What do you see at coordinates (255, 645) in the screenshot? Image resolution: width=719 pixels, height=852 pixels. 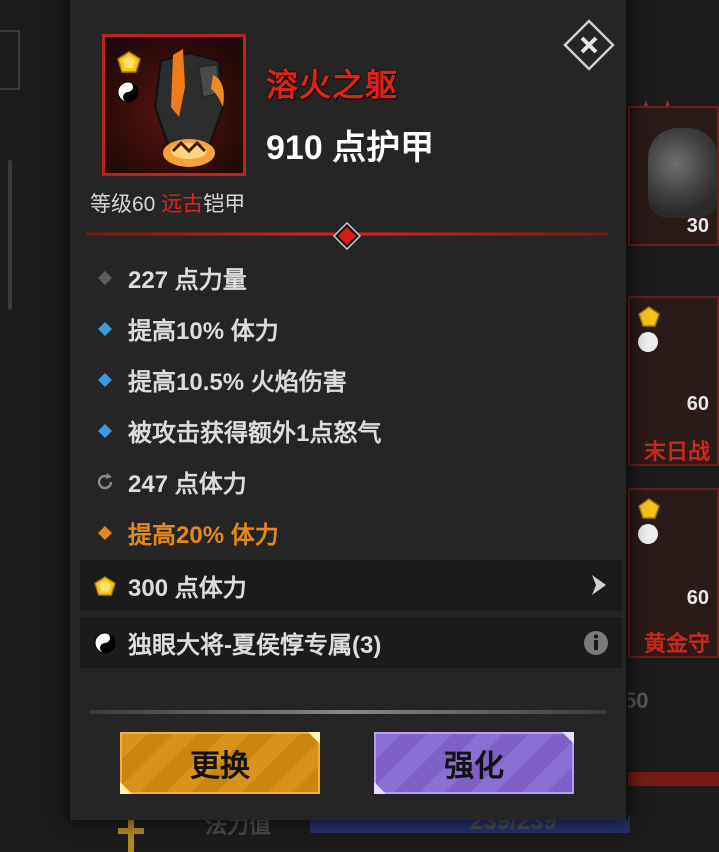 I see `stat-text: 独眼大将-夏侯惇专属(3)` at bounding box center [255, 645].